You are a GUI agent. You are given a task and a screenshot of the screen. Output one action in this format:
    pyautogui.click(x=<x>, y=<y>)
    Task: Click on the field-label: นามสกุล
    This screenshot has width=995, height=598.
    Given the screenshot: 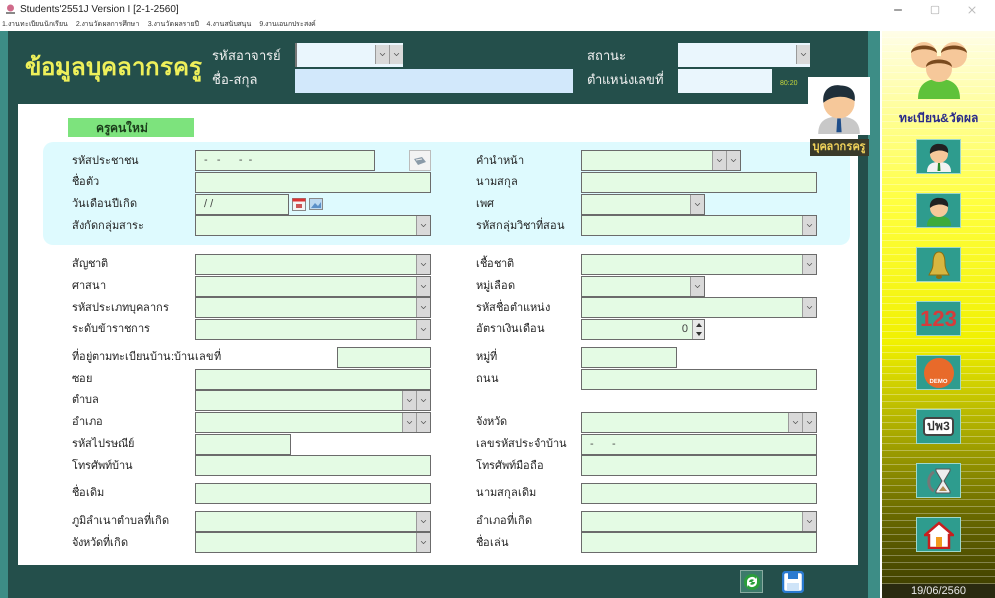 What is the action you would take?
    pyautogui.click(x=497, y=182)
    